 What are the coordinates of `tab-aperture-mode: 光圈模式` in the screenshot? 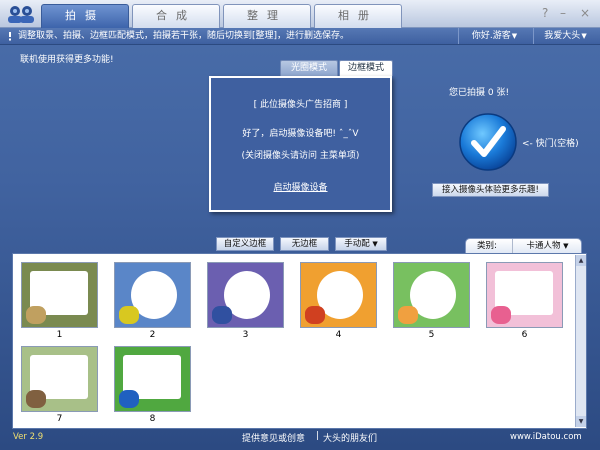 It's located at (309, 68).